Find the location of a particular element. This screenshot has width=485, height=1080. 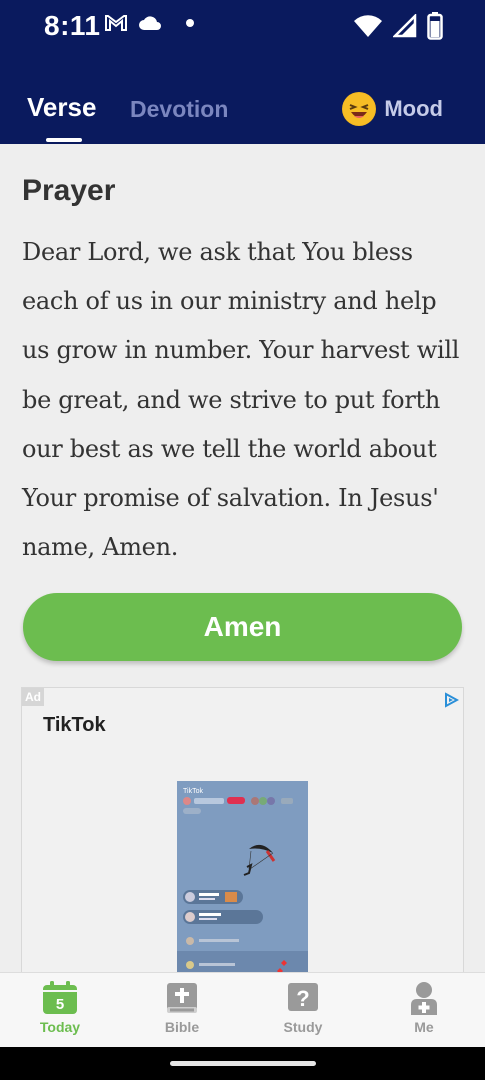

nav-label-study: Study is located at coordinates (303, 1027).